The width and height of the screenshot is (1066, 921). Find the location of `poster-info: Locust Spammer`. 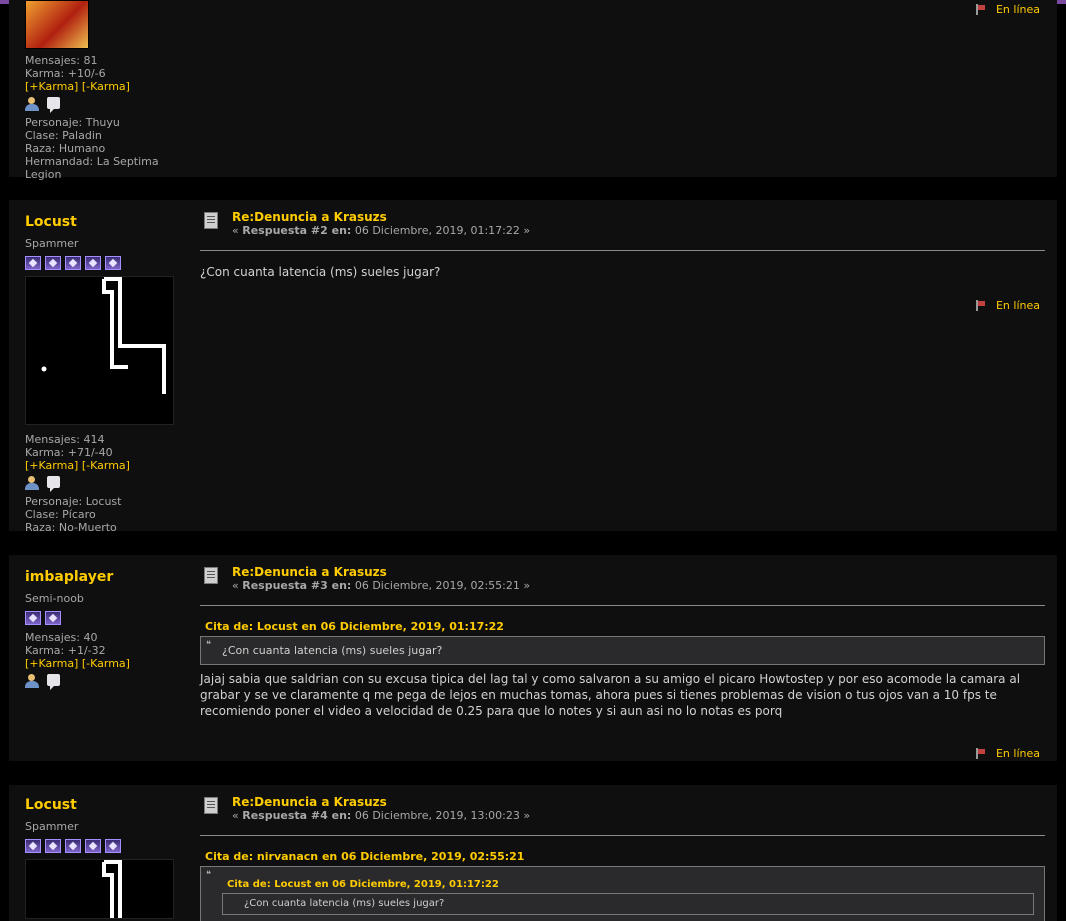

poster-info: Locust Spammer is located at coordinates (105, 859).